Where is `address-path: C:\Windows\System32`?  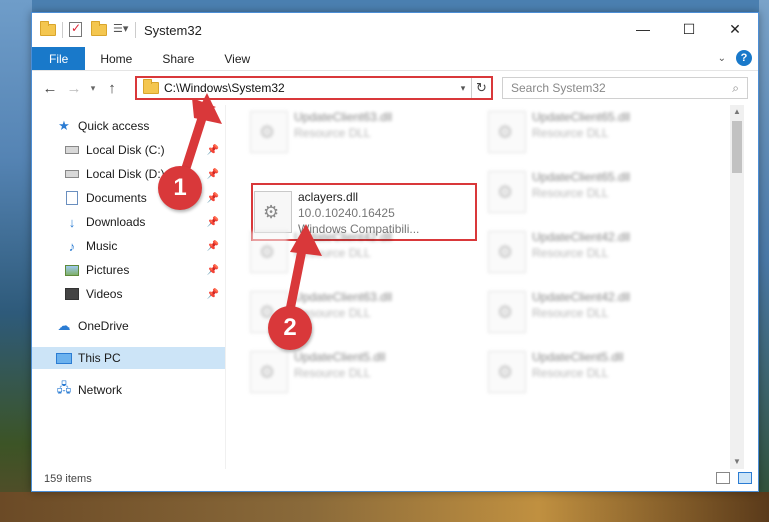
address-path: C:\Windows\System32 is located at coordinates (224, 88).